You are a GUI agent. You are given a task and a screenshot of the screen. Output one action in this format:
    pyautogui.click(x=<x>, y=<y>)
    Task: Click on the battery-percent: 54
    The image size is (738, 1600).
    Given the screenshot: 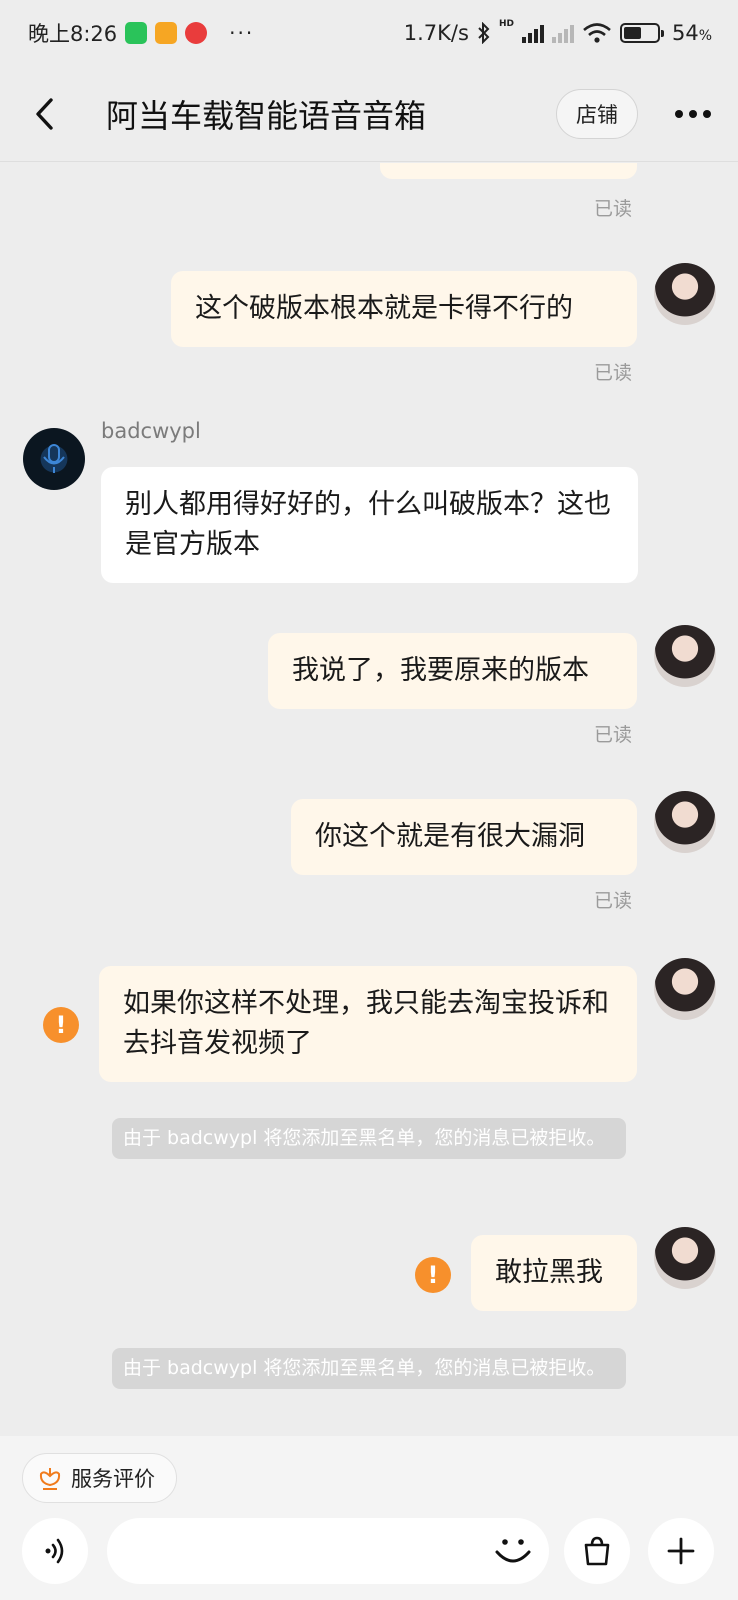 What is the action you would take?
    pyautogui.click(x=685, y=33)
    